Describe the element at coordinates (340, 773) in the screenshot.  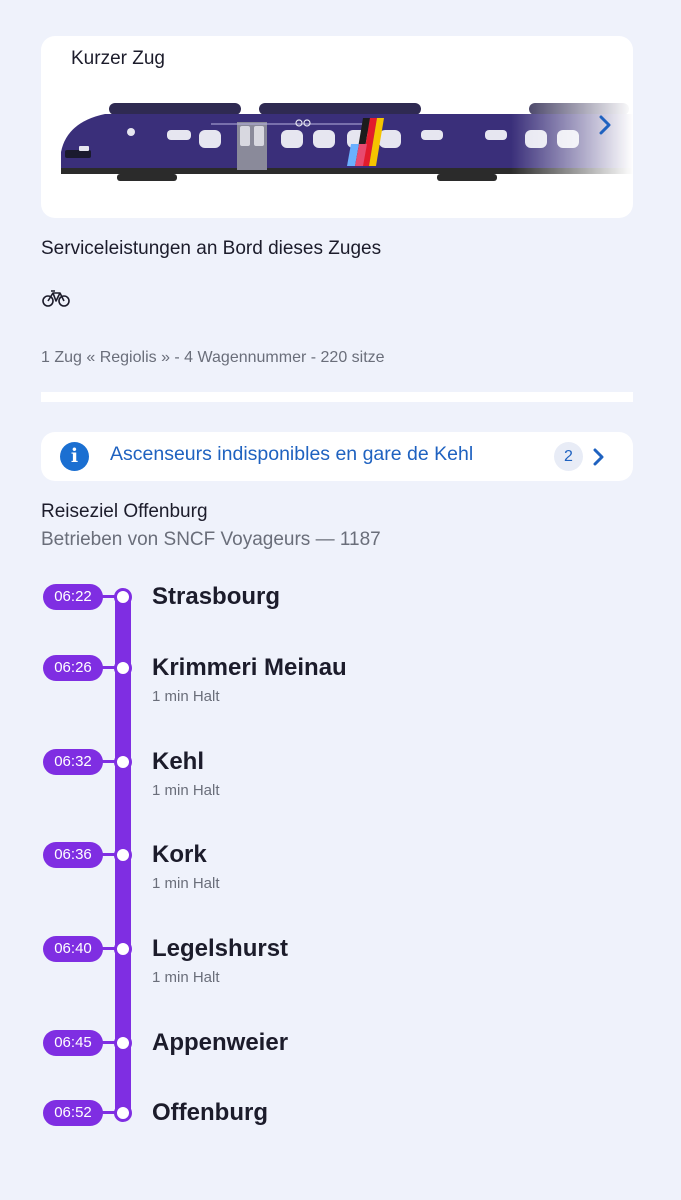
I see `stop-row: 06:32 Kehl 1 min Halt` at that location.